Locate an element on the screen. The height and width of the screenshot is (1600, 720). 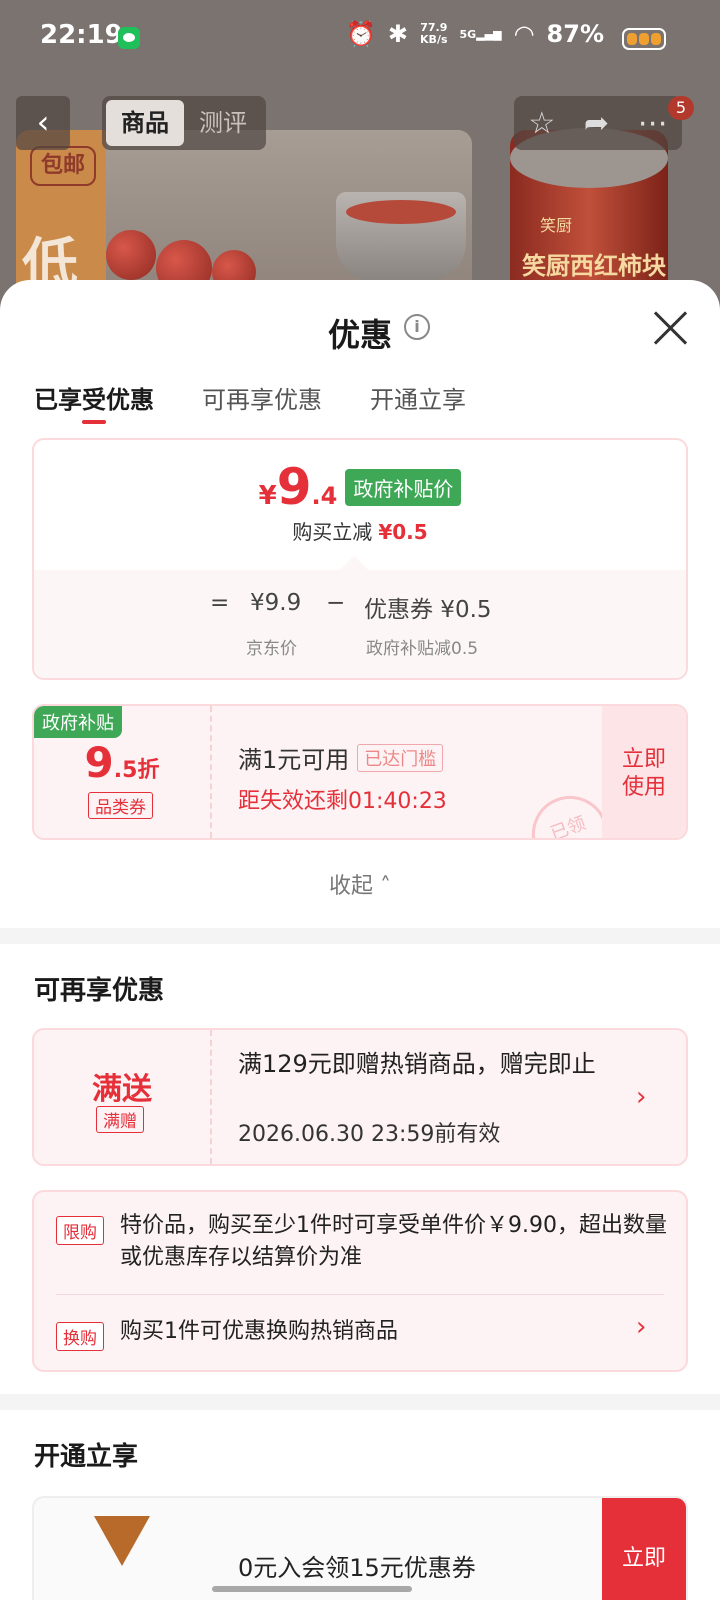
exchange-text: 购买1件可优惠换购热销商品 is located at coordinates (259, 1331).